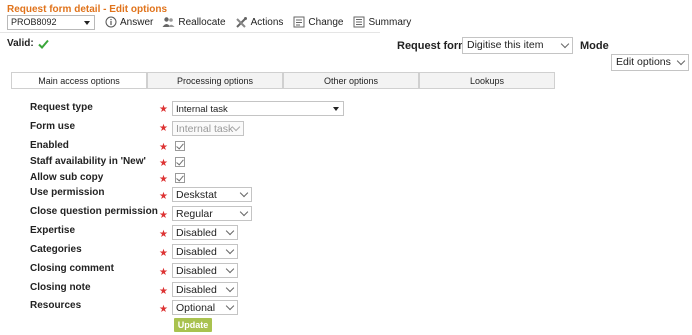 Image resolution: width=692 pixels, height=335 pixels. Describe the element at coordinates (202, 109) in the screenshot. I see `request-type-value: Internal task` at that location.